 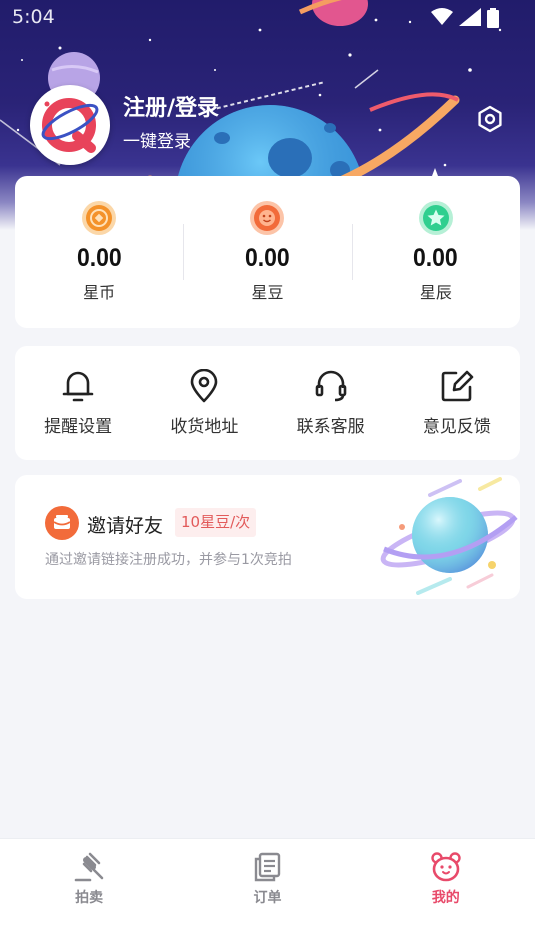 I want to click on stat-star-dust: 0.00 星辰, so click(x=435, y=252).